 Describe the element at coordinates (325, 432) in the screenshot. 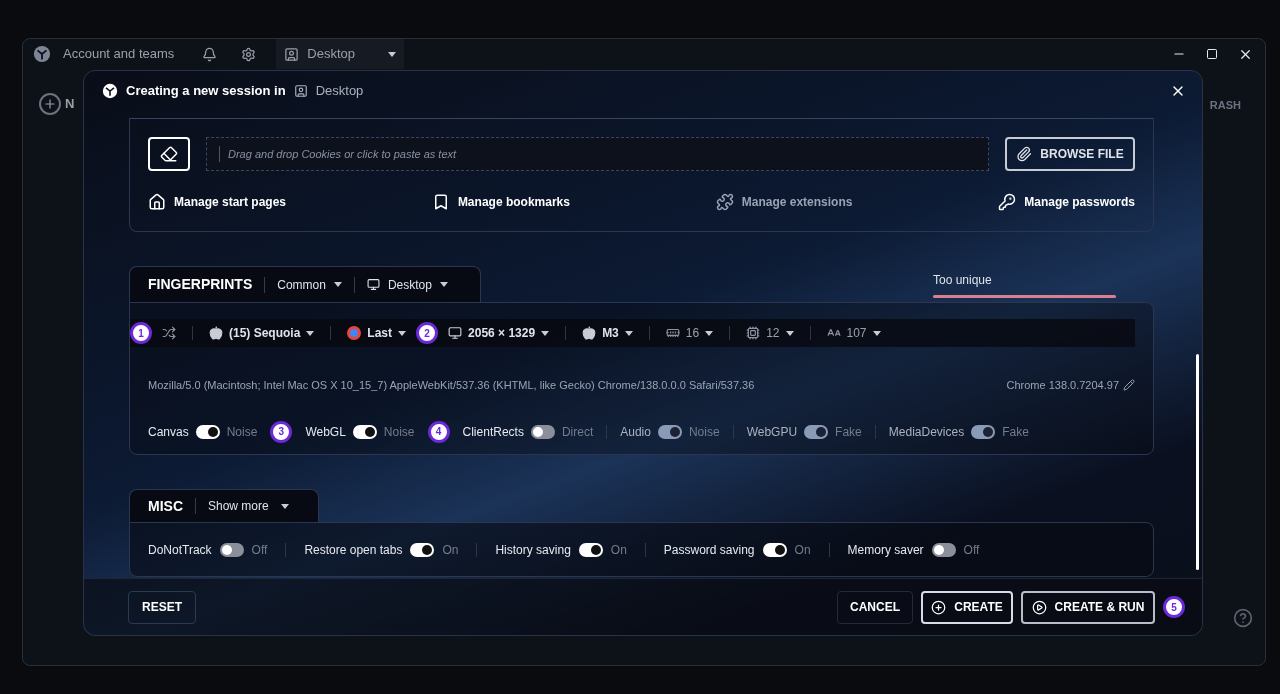

I see `toggle-label: WebGL` at that location.